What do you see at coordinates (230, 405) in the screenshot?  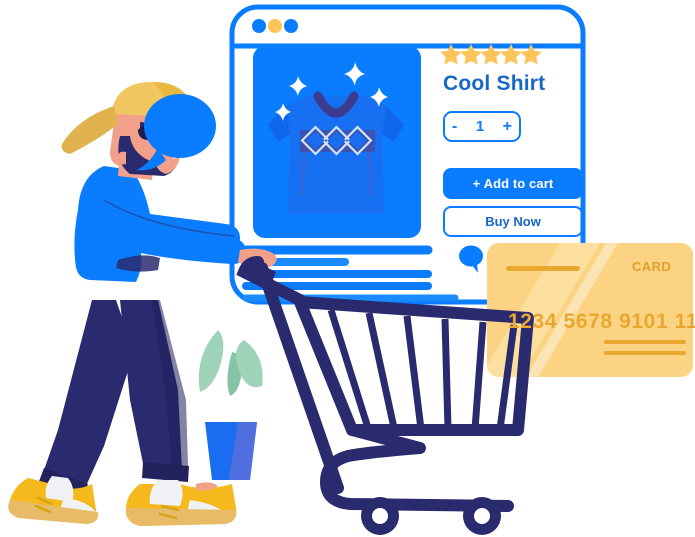 I see `potted-plant` at bounding box center [230, 405].